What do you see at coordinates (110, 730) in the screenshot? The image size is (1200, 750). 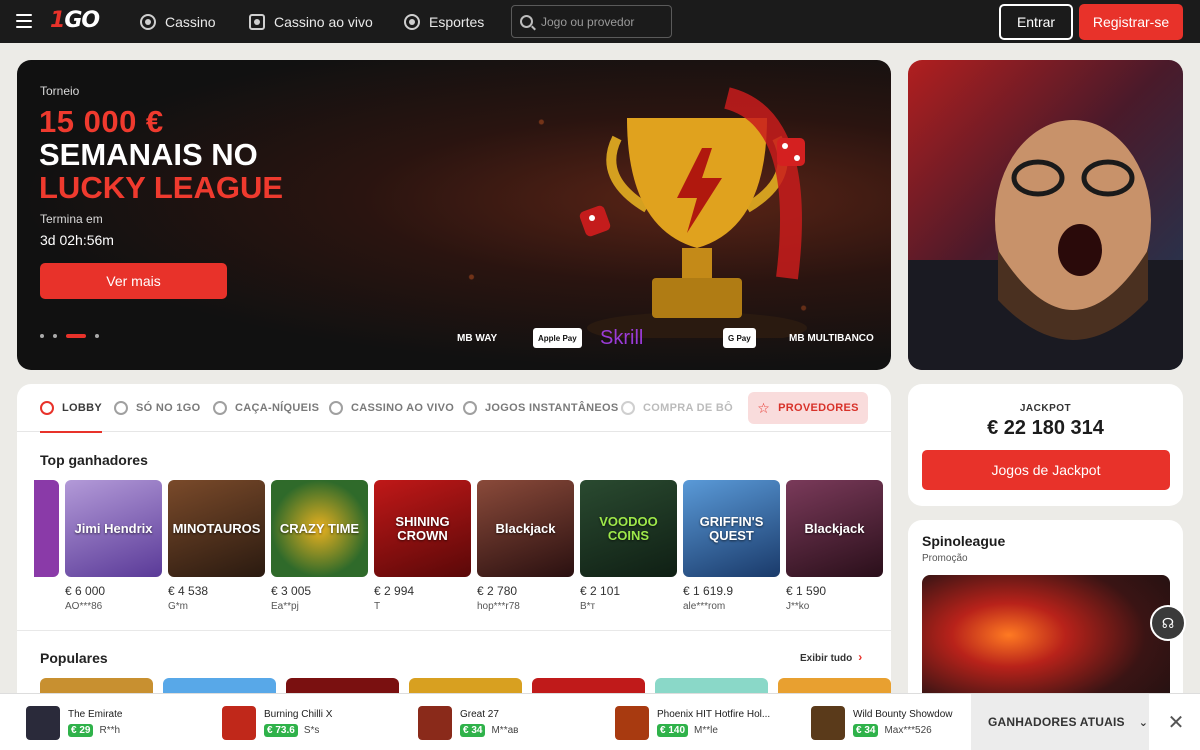 I see `winner-user: R**h` at bounding box center [110, 730].